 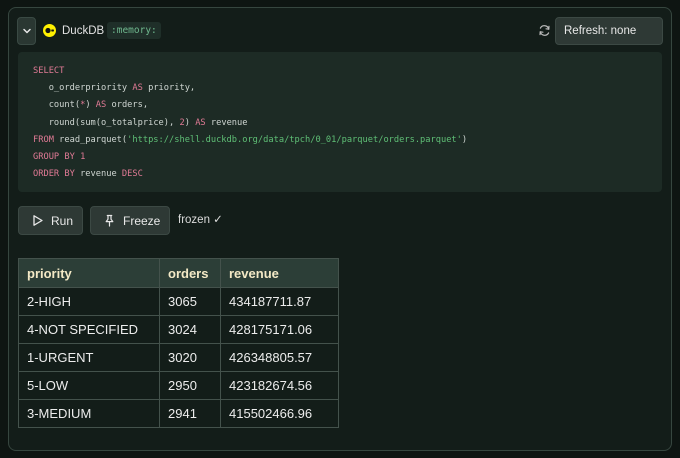 I want to click on code-line: ORDER BY revenue DESC, so click(x=347, y=174).